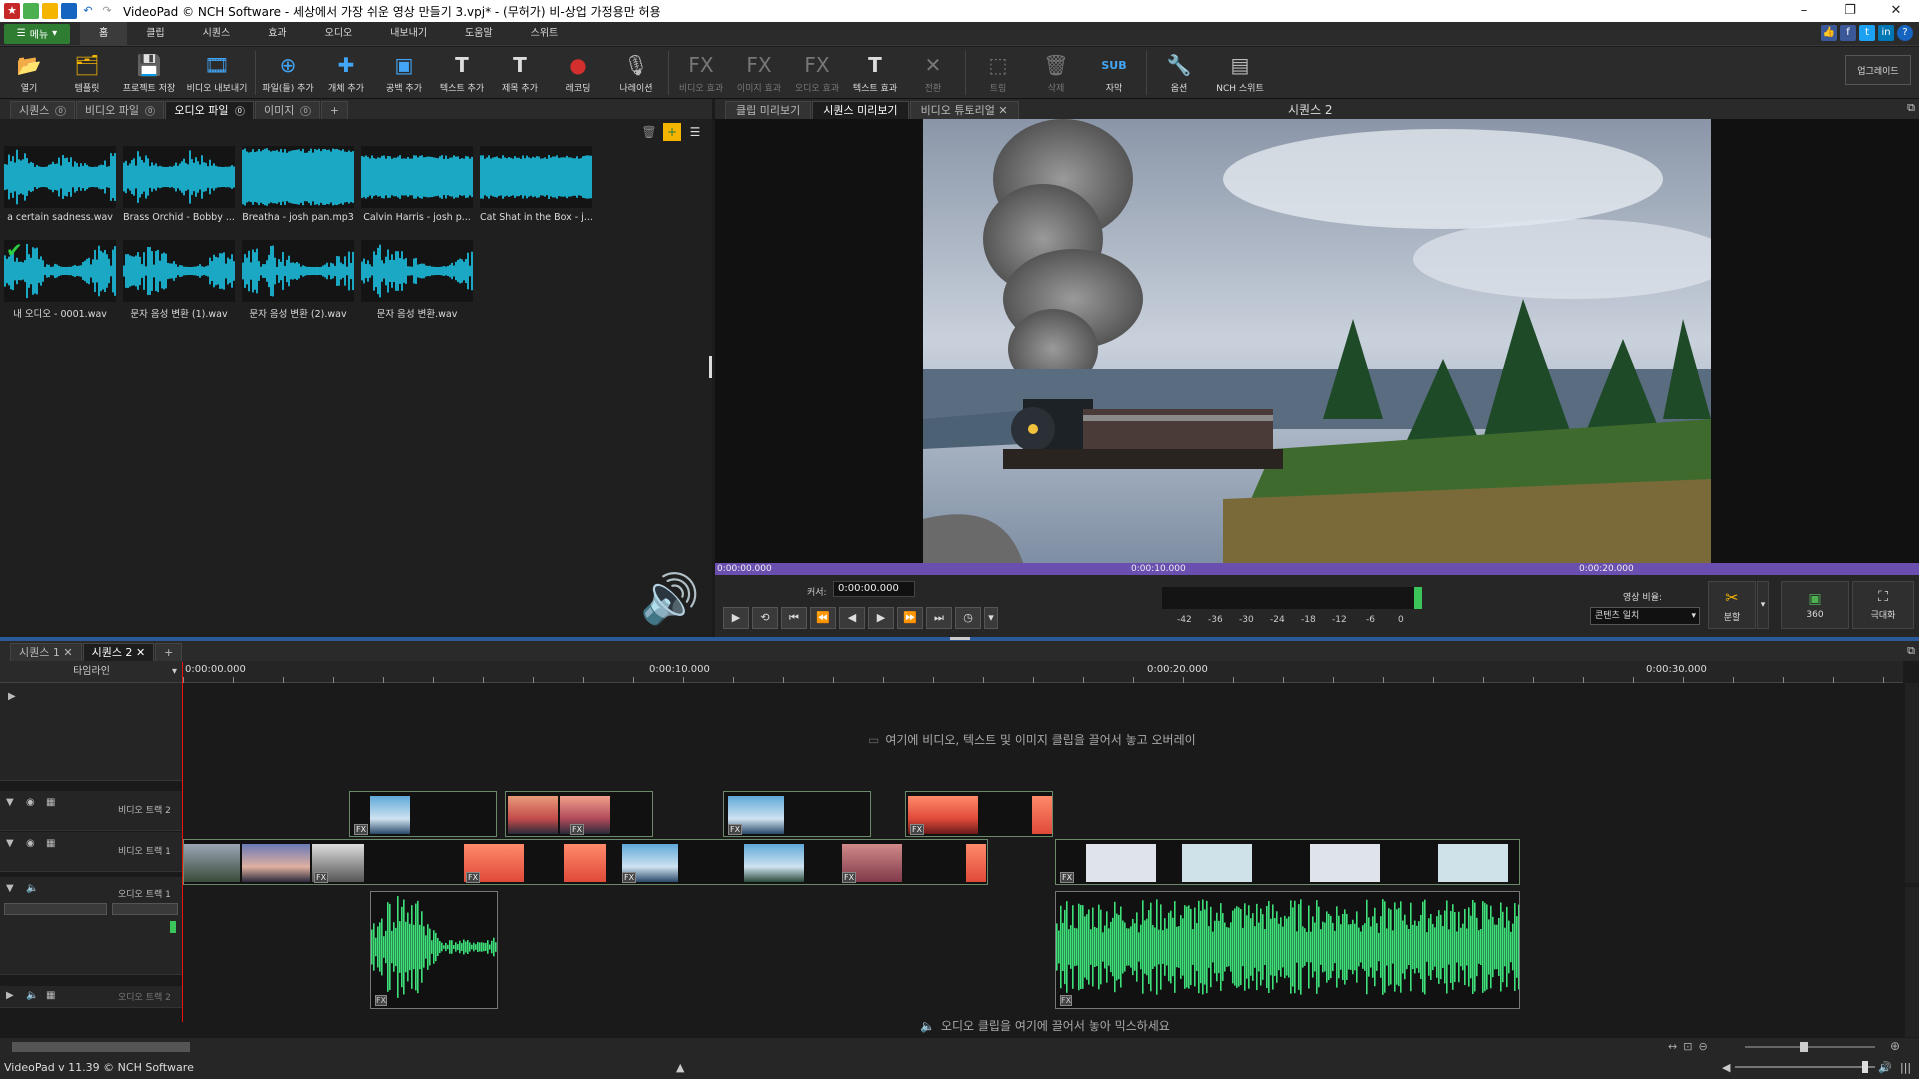 The image size is (1919, 1079). I want to click on pan-slider, so click(145, 909).